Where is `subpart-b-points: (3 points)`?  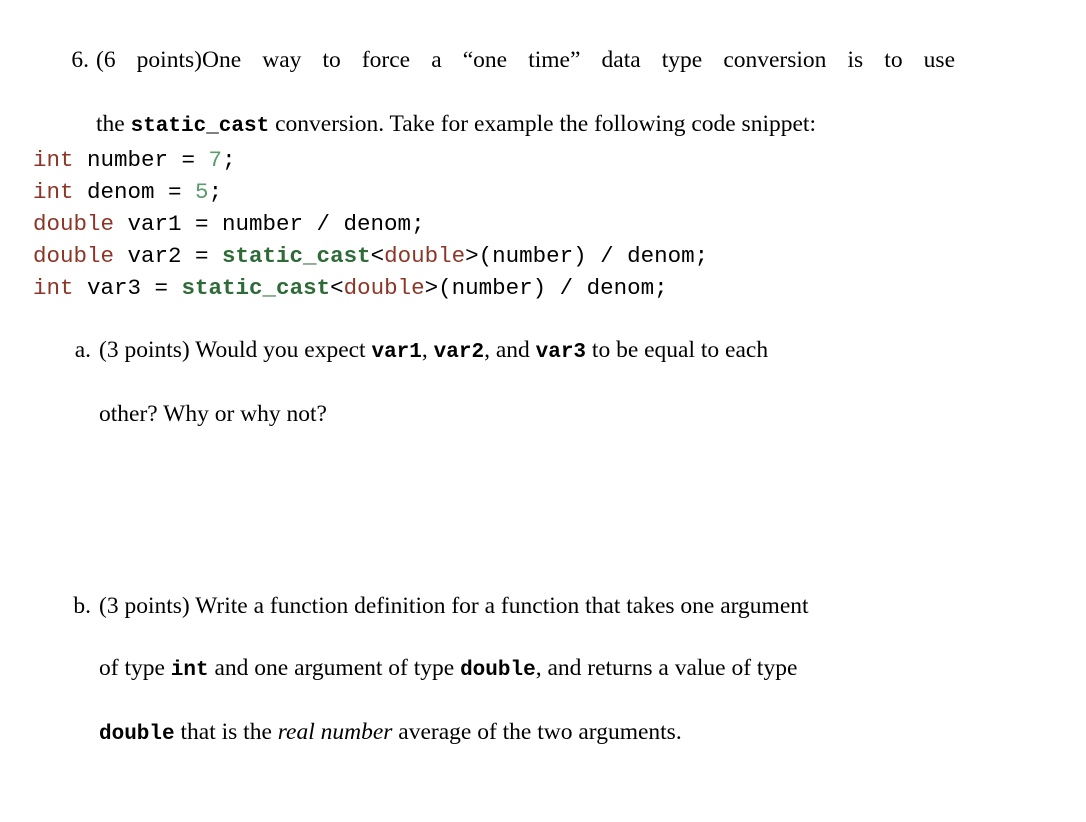 subpart-b-points: (3 points) is located at coordinates (144, 606).